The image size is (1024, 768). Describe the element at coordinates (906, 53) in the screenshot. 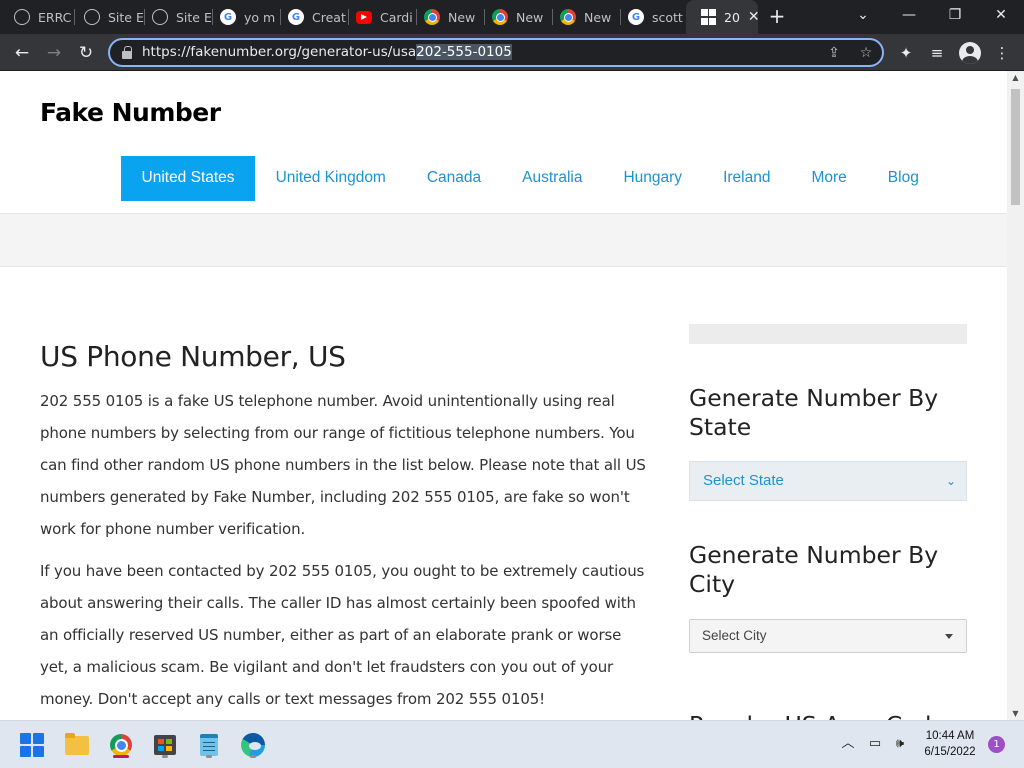

I see `extensions-puzzle-icon: ✦` at that location.